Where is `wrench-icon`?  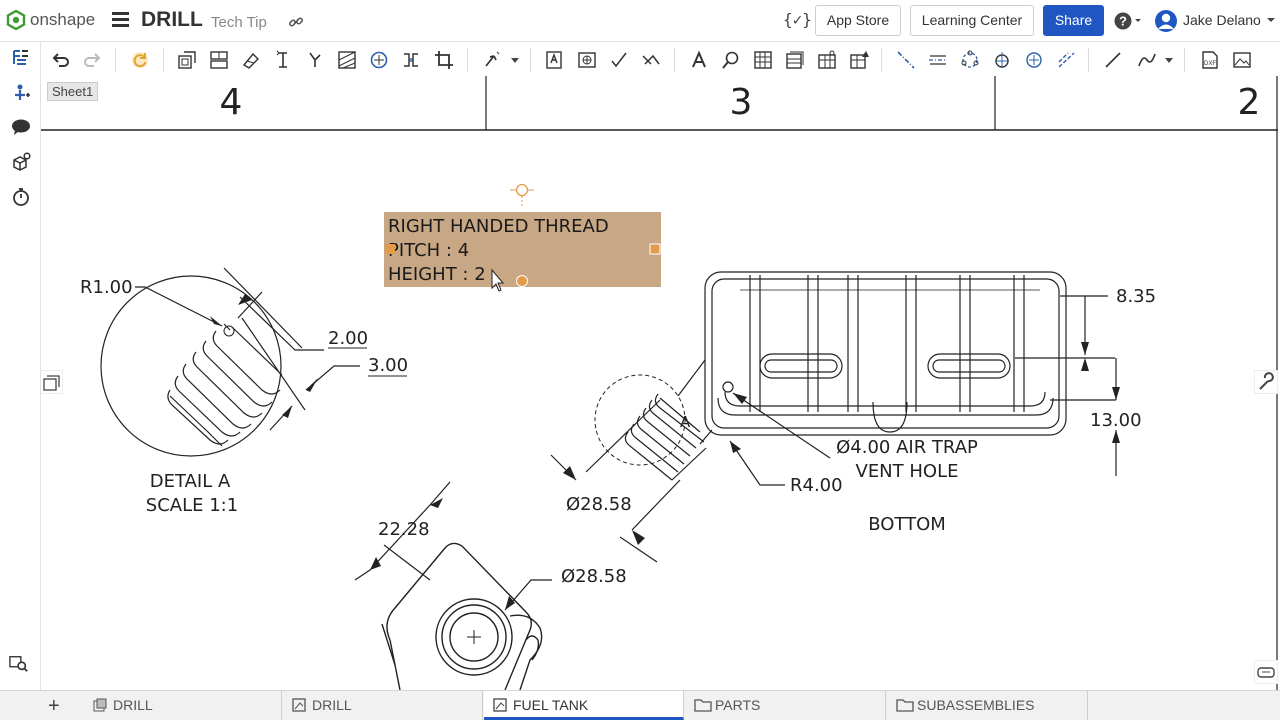
wrench-icon is located at coordinates (1266, 382).